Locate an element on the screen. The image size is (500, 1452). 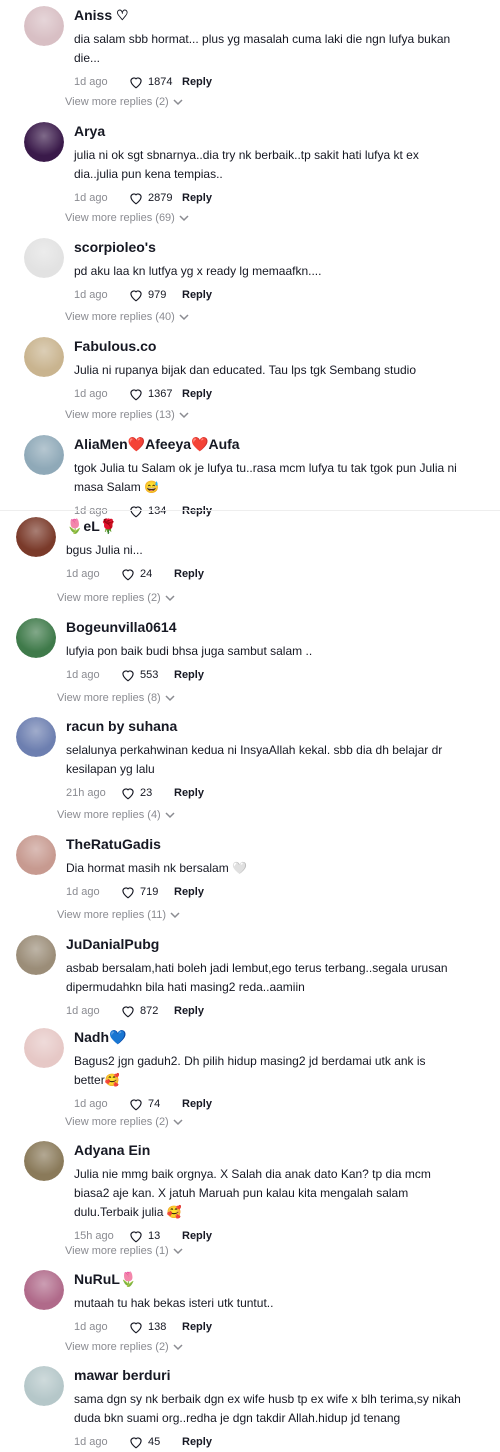
like-button: 23 is located at coordinates (147, 793).